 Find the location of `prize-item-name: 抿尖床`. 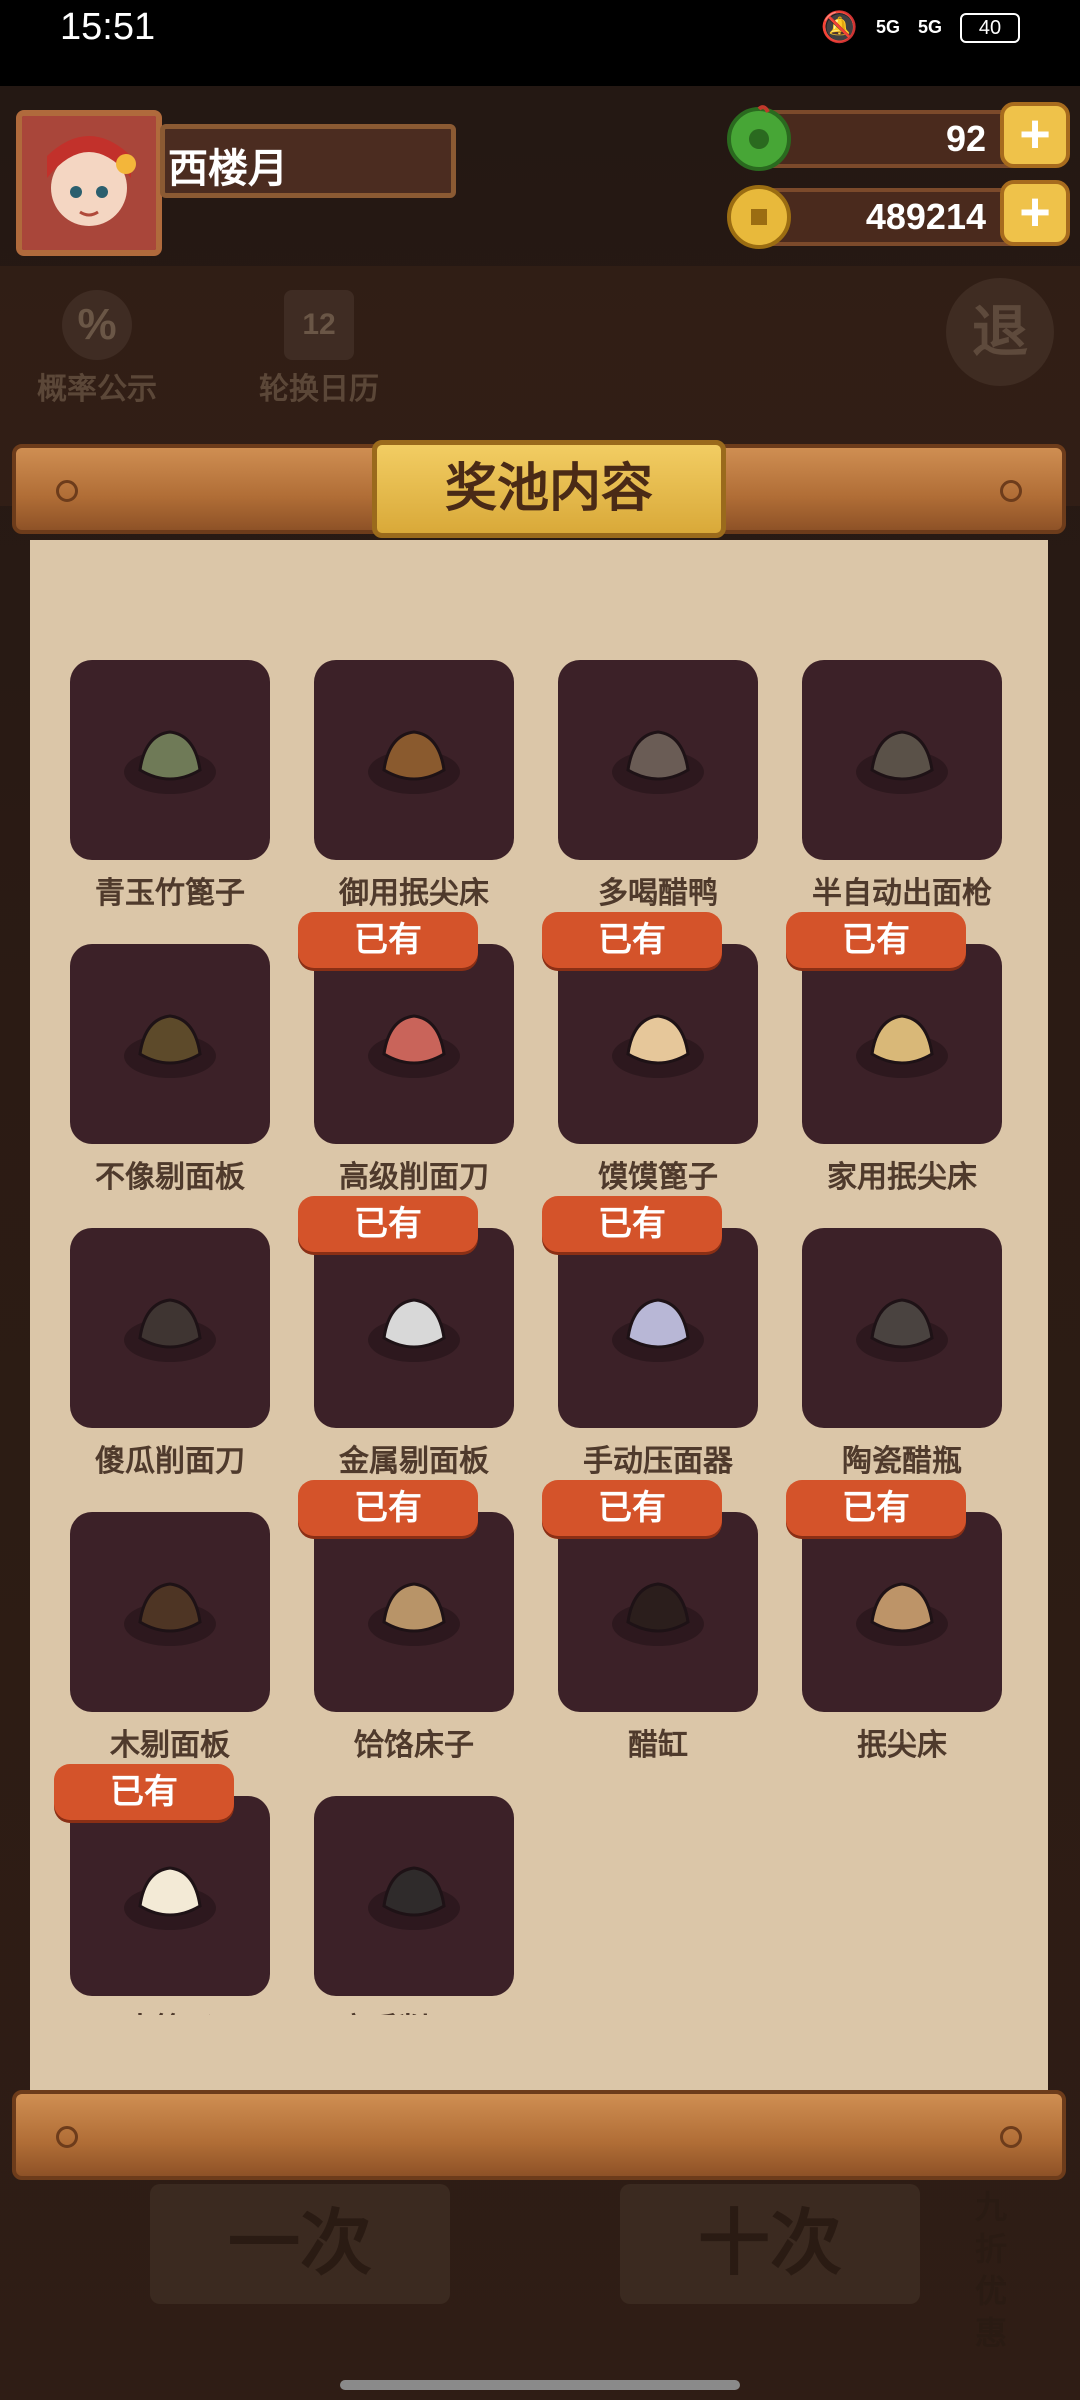

prize-item-name: 抿尖床 is located at coordinates (902, 1745).